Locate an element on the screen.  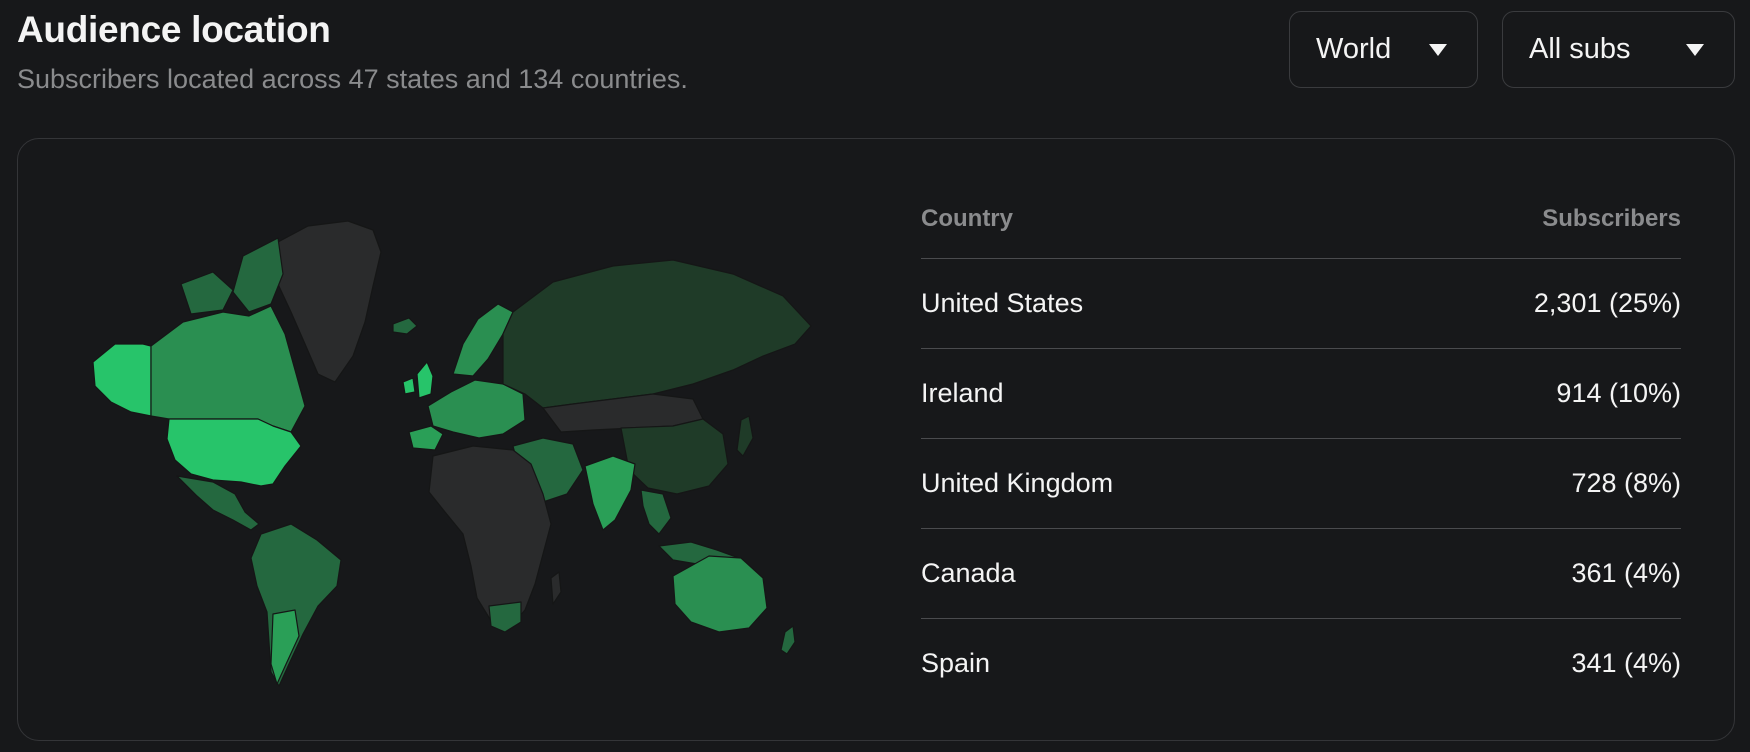
column-header-subscribers: Subscribers is located at coordinates (1611, 218).